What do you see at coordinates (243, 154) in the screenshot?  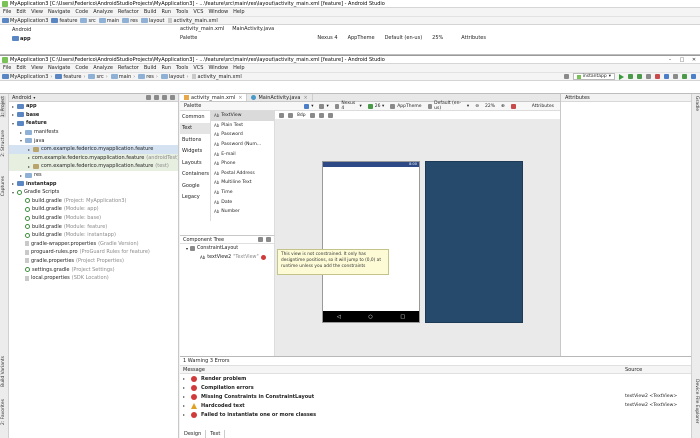 I see `palette-item: Ab E-mail` at bounding box center [243, 154].